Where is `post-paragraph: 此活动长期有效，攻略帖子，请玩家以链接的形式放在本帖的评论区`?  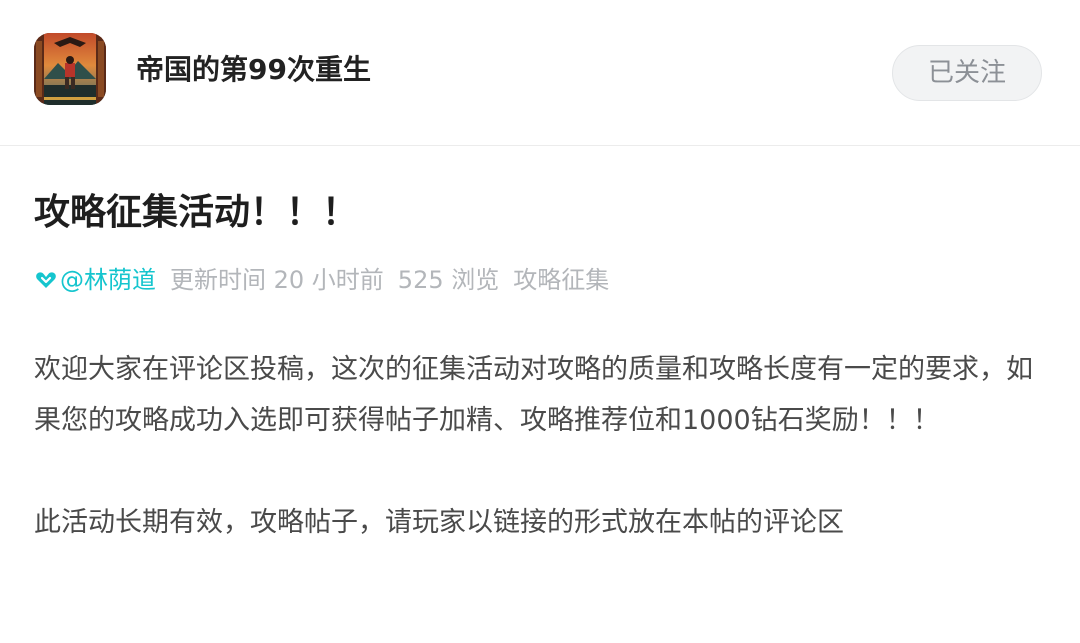 post-paragraph: 此活动长期有效，攻略帖子，请玩家以链接的形式放在本帖的评论区 is located at coordinates (439, 522).